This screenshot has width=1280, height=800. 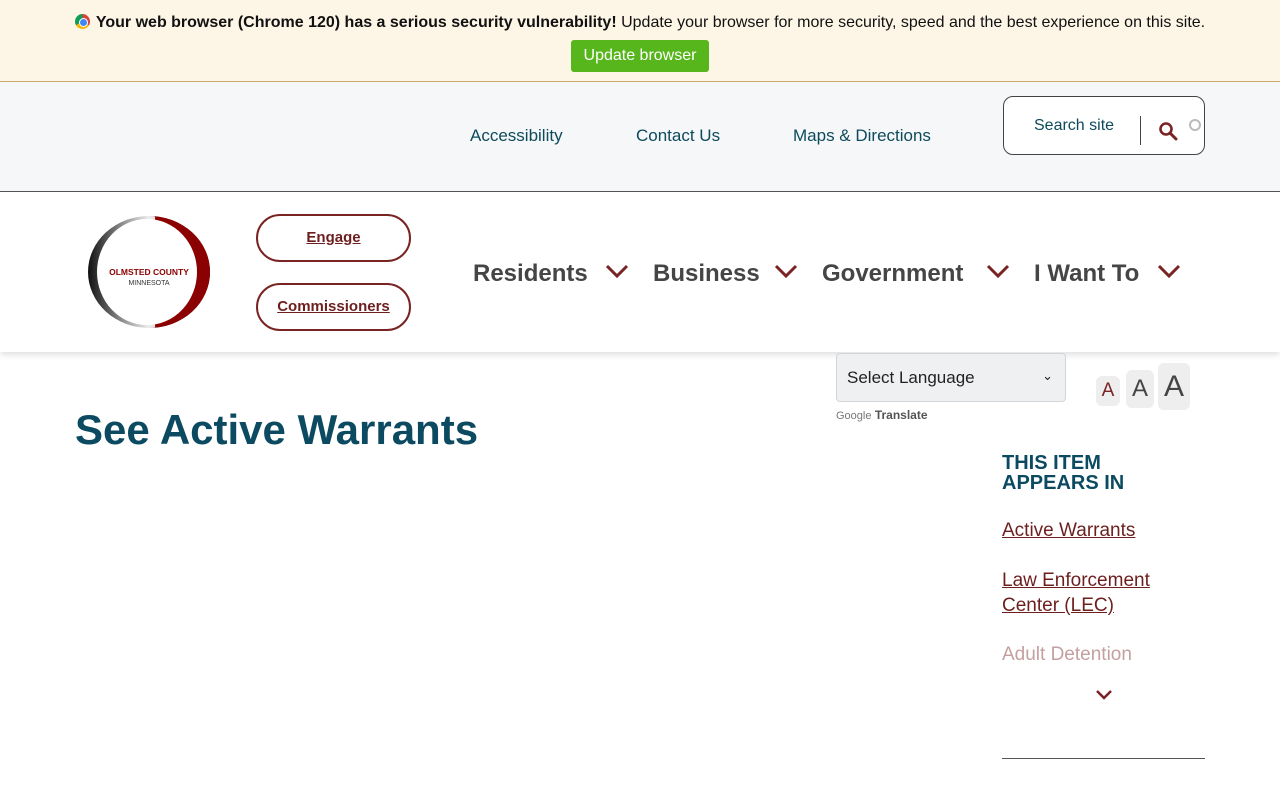 I want to click on chrome-icon, so click(x=82, y=21).